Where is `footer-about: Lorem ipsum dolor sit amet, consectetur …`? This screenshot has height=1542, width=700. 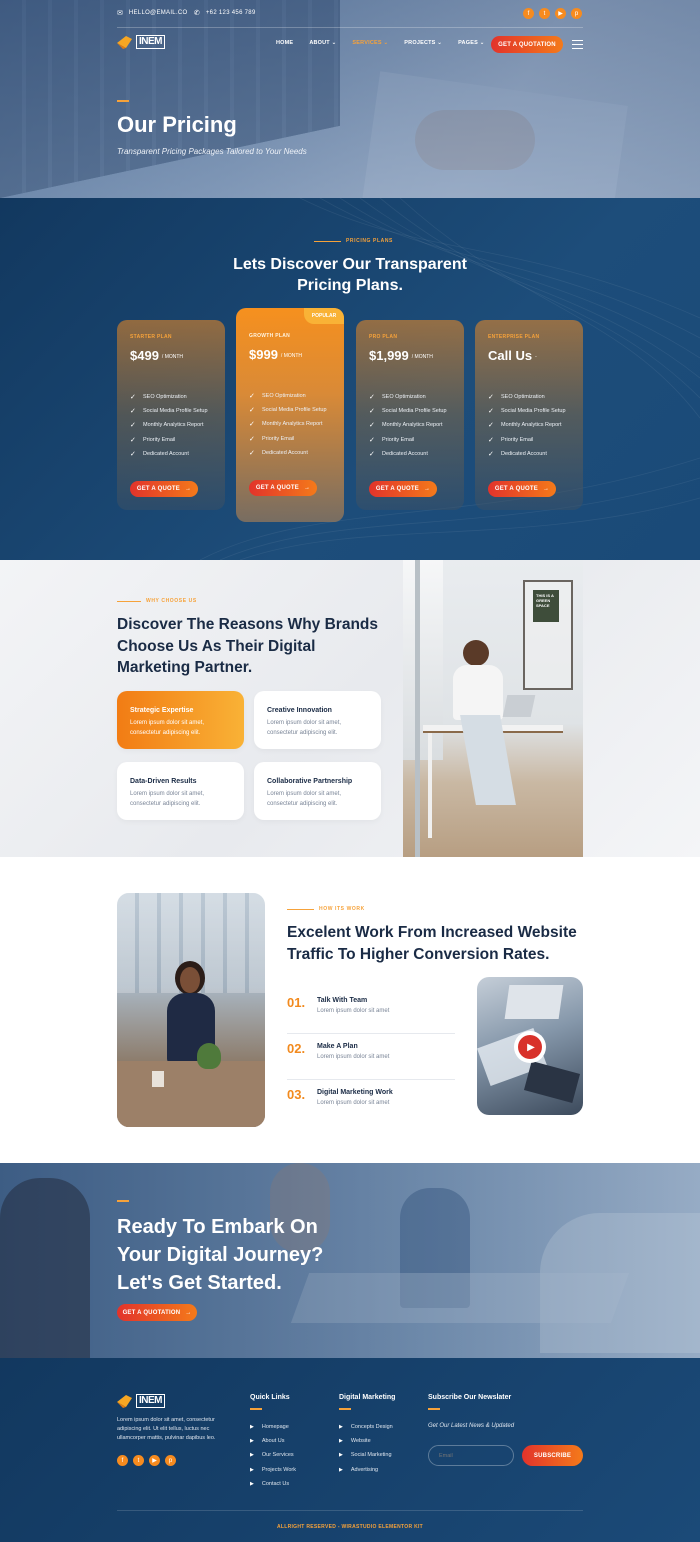
footer-about: Lorem ipsum dolor sit amet, consectetur … is located at coordinates (166, 1429).